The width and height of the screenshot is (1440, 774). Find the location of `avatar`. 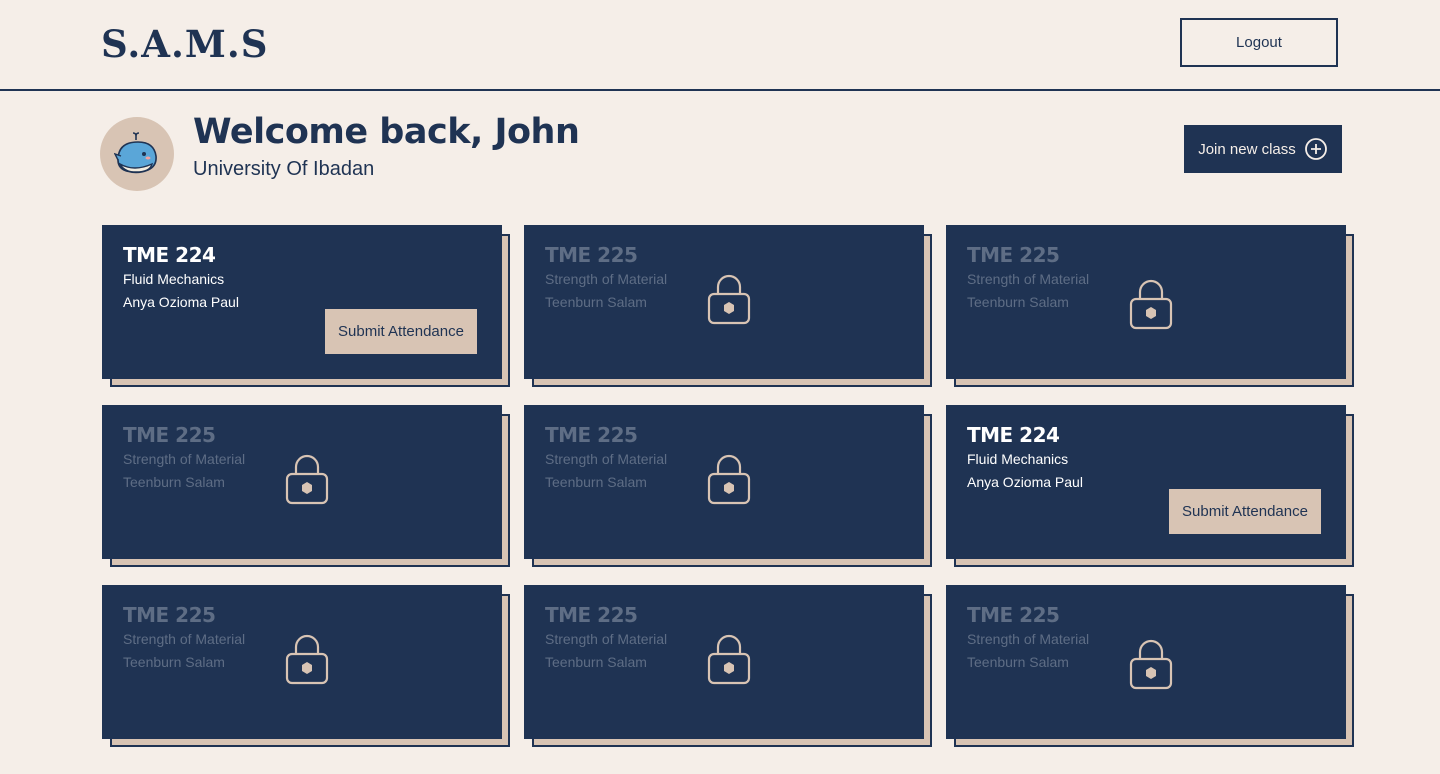

avatar is located at coordinates (137, 154).